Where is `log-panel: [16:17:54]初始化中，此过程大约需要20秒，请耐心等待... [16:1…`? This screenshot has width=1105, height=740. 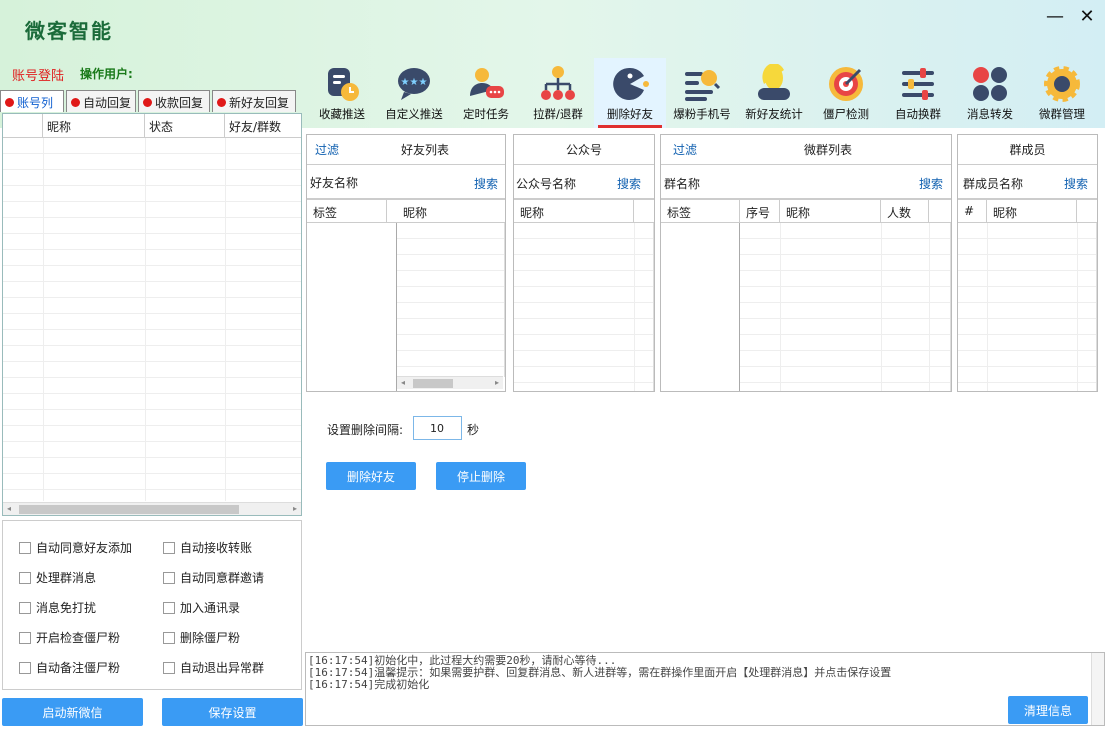
log-panel: [16:17:54]初始化中，此过程大约需要20秒，请耐心等待... [16:1… is located at coordinates (705, 689).